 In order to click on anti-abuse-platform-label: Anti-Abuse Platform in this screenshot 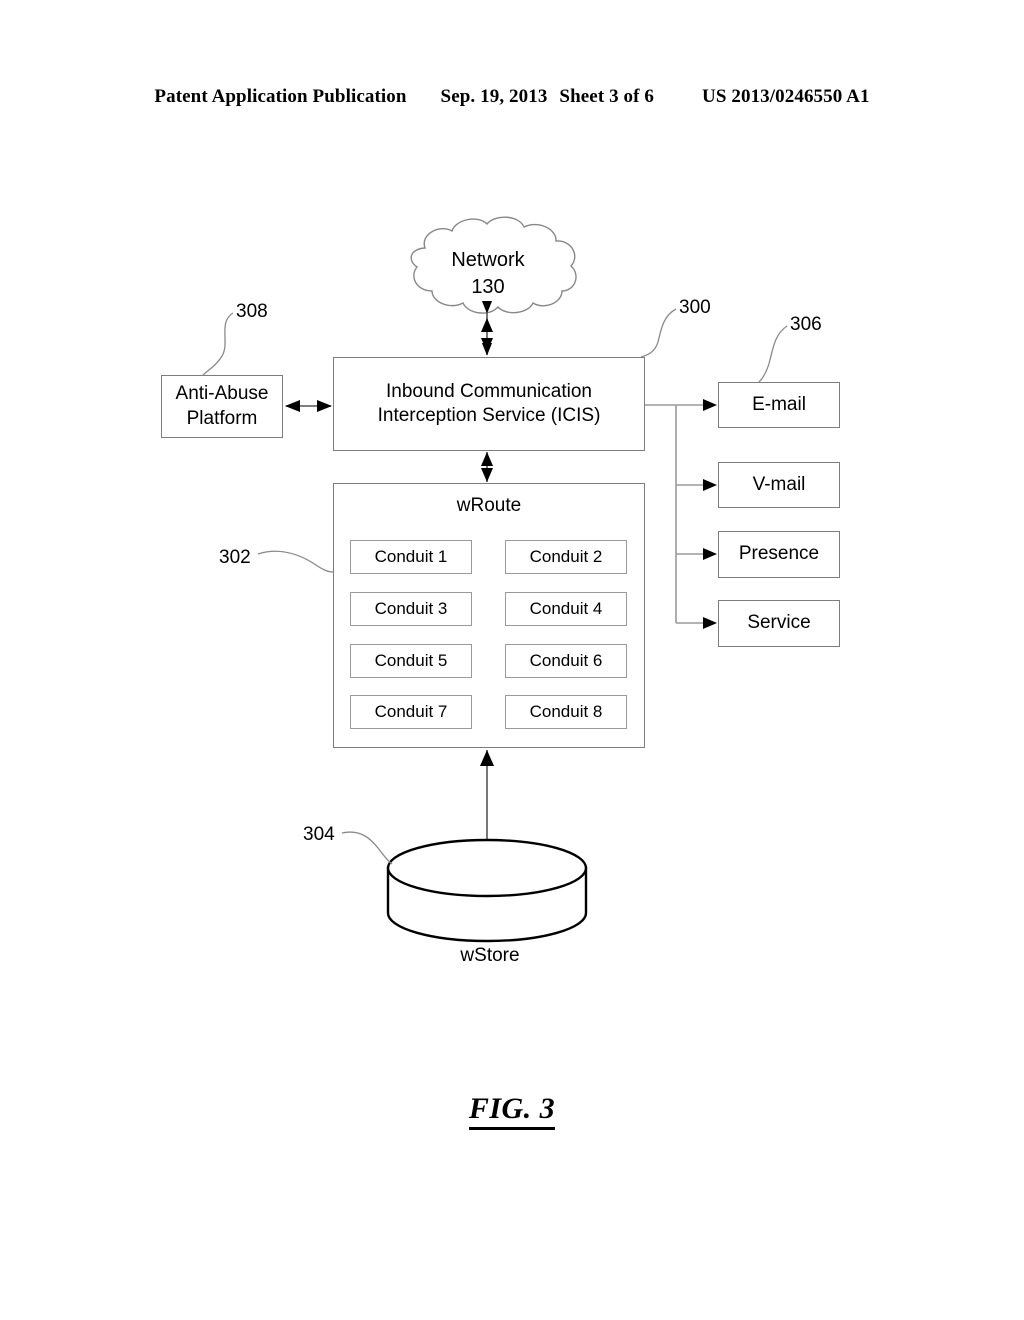, I will do `click(222, 406)`.